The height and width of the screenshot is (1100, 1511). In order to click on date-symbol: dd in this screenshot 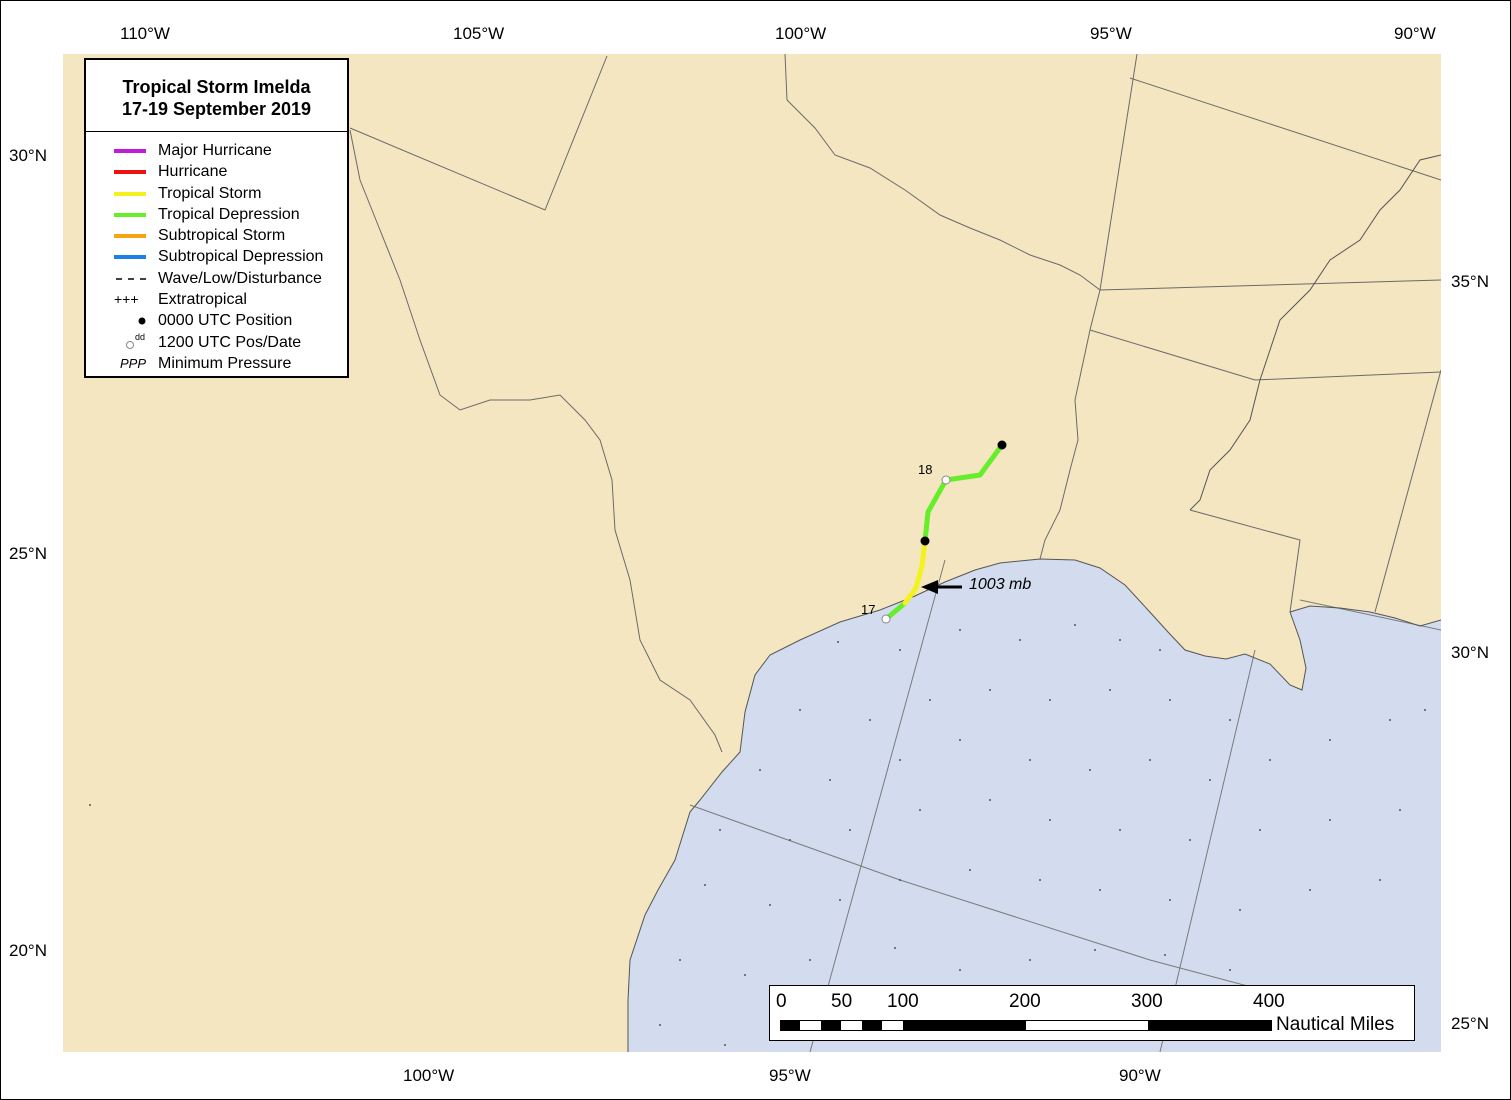, I will do `click(140, 336)`.